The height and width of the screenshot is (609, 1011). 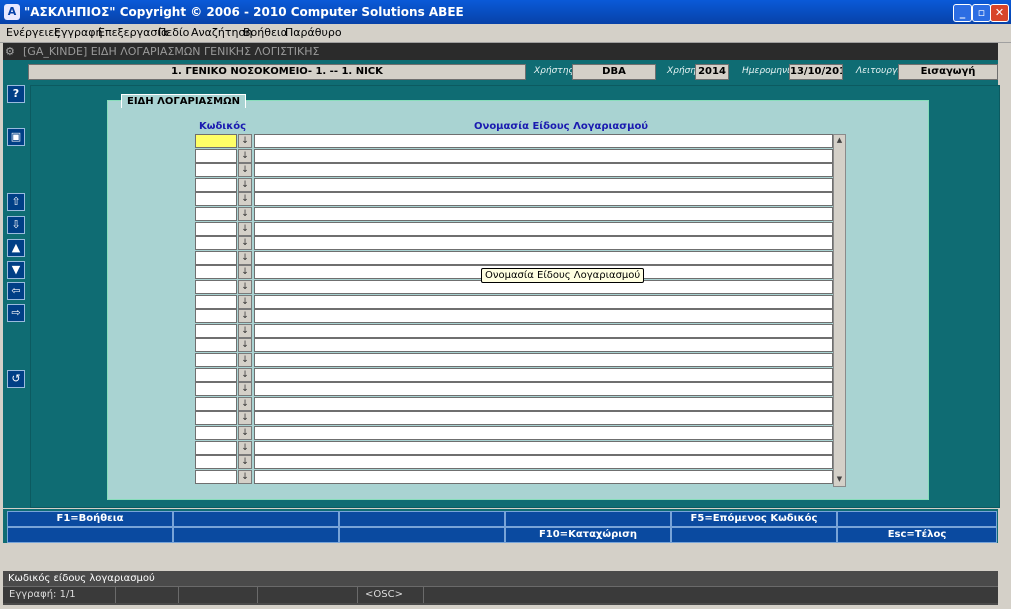 I want to click on menu-record: Εγγραφή, so click(x=78, y=32).